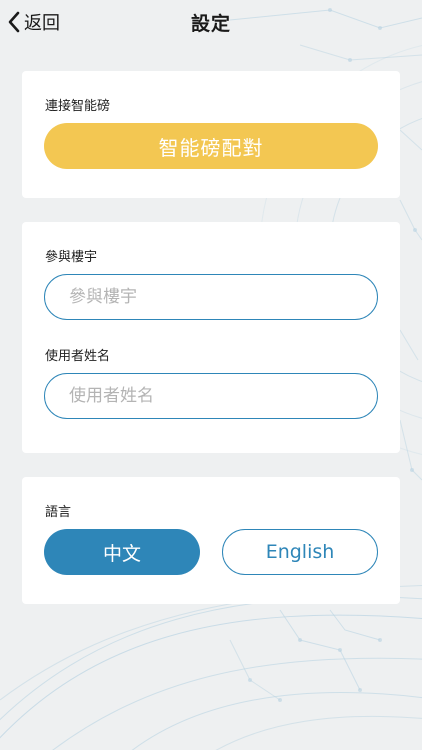 This screenshot has height=750, width=422. I want to click on language-english-button: English, so click(300, 552).